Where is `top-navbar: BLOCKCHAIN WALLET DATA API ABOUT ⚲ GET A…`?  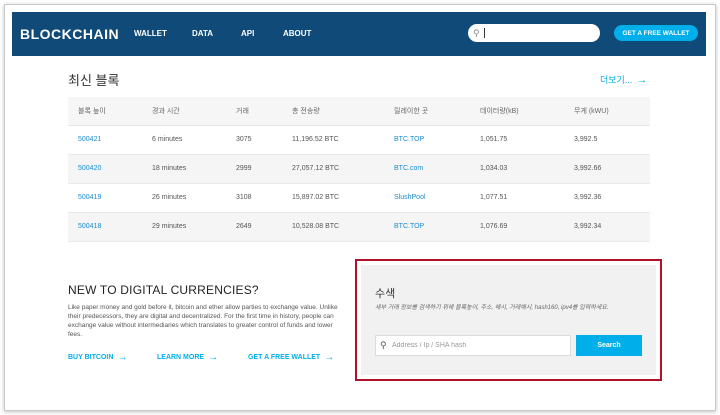 top-navbar: BLOCKCHAIN WALLET DATA API ABOUT ⚲ GET A… is located at coordinates (359, 34).